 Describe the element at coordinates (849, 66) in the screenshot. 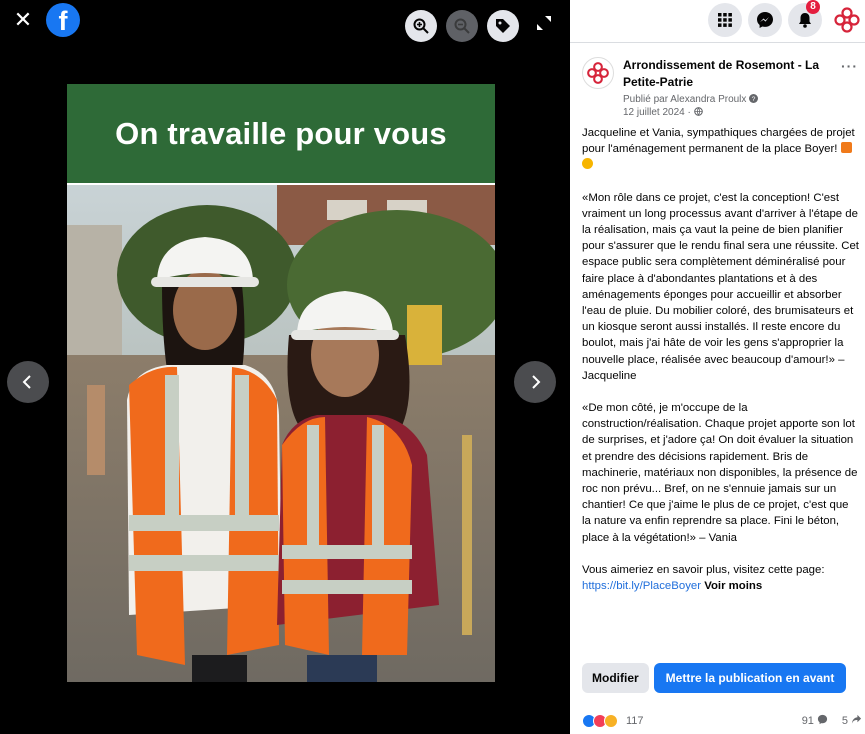

I see `more-options-button: ···` at that location.